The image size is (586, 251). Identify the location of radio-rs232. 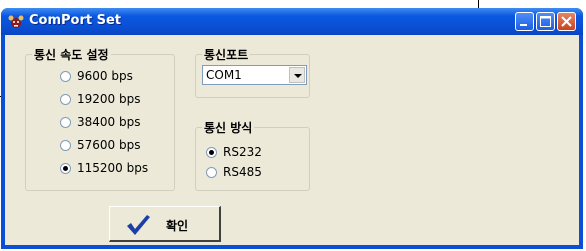
(211, 152).